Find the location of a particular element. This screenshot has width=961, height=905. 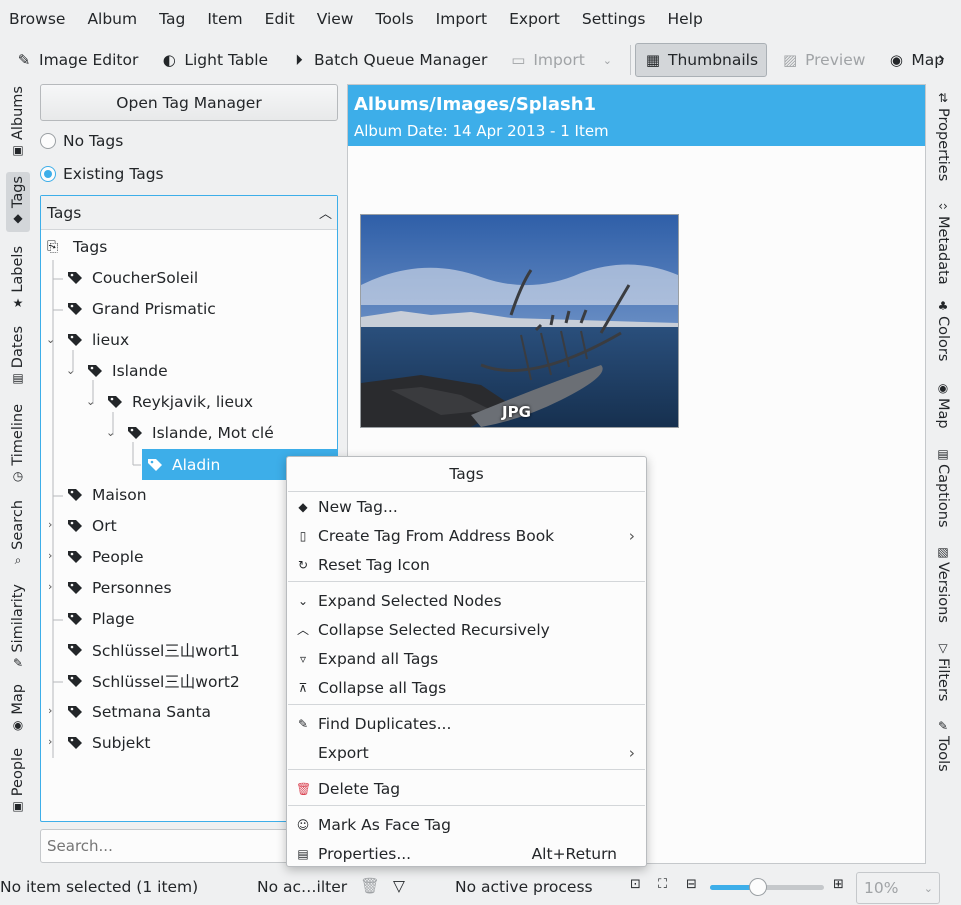

menu-edit: Edit is located at coordinates (280, 19).